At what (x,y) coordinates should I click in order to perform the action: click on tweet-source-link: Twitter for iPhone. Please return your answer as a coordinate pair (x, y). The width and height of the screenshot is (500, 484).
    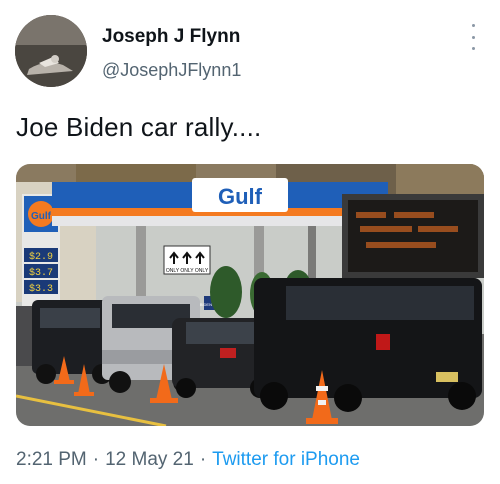
    Looking at the image, I should click on (286, 459).